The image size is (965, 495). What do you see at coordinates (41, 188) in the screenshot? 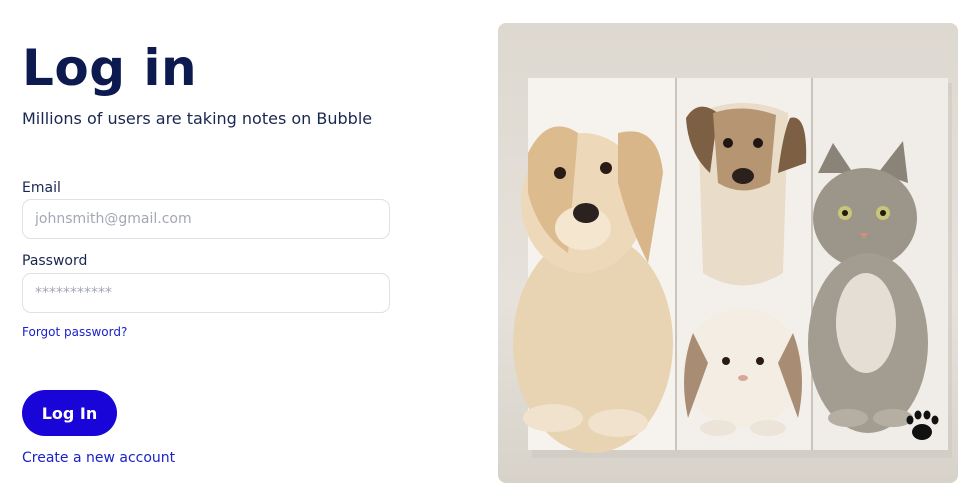
I see `email-label: Email` at bounding box center [41, 188].